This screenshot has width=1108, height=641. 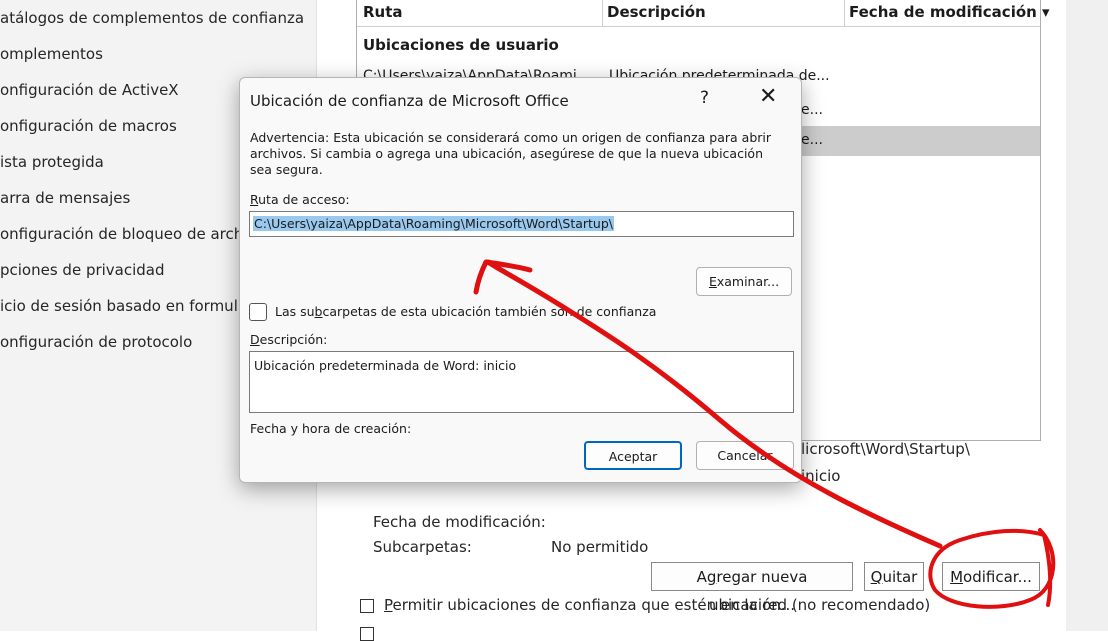 I want to click on cancel-button: Cancelar, so click(x=745, y=455).